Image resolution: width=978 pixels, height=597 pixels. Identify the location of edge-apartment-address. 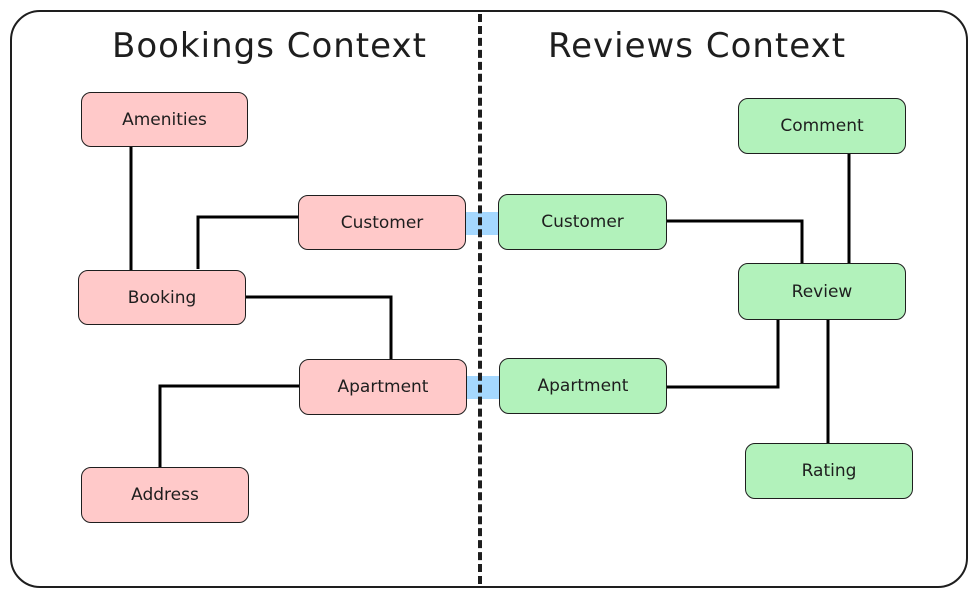
(228, 425).